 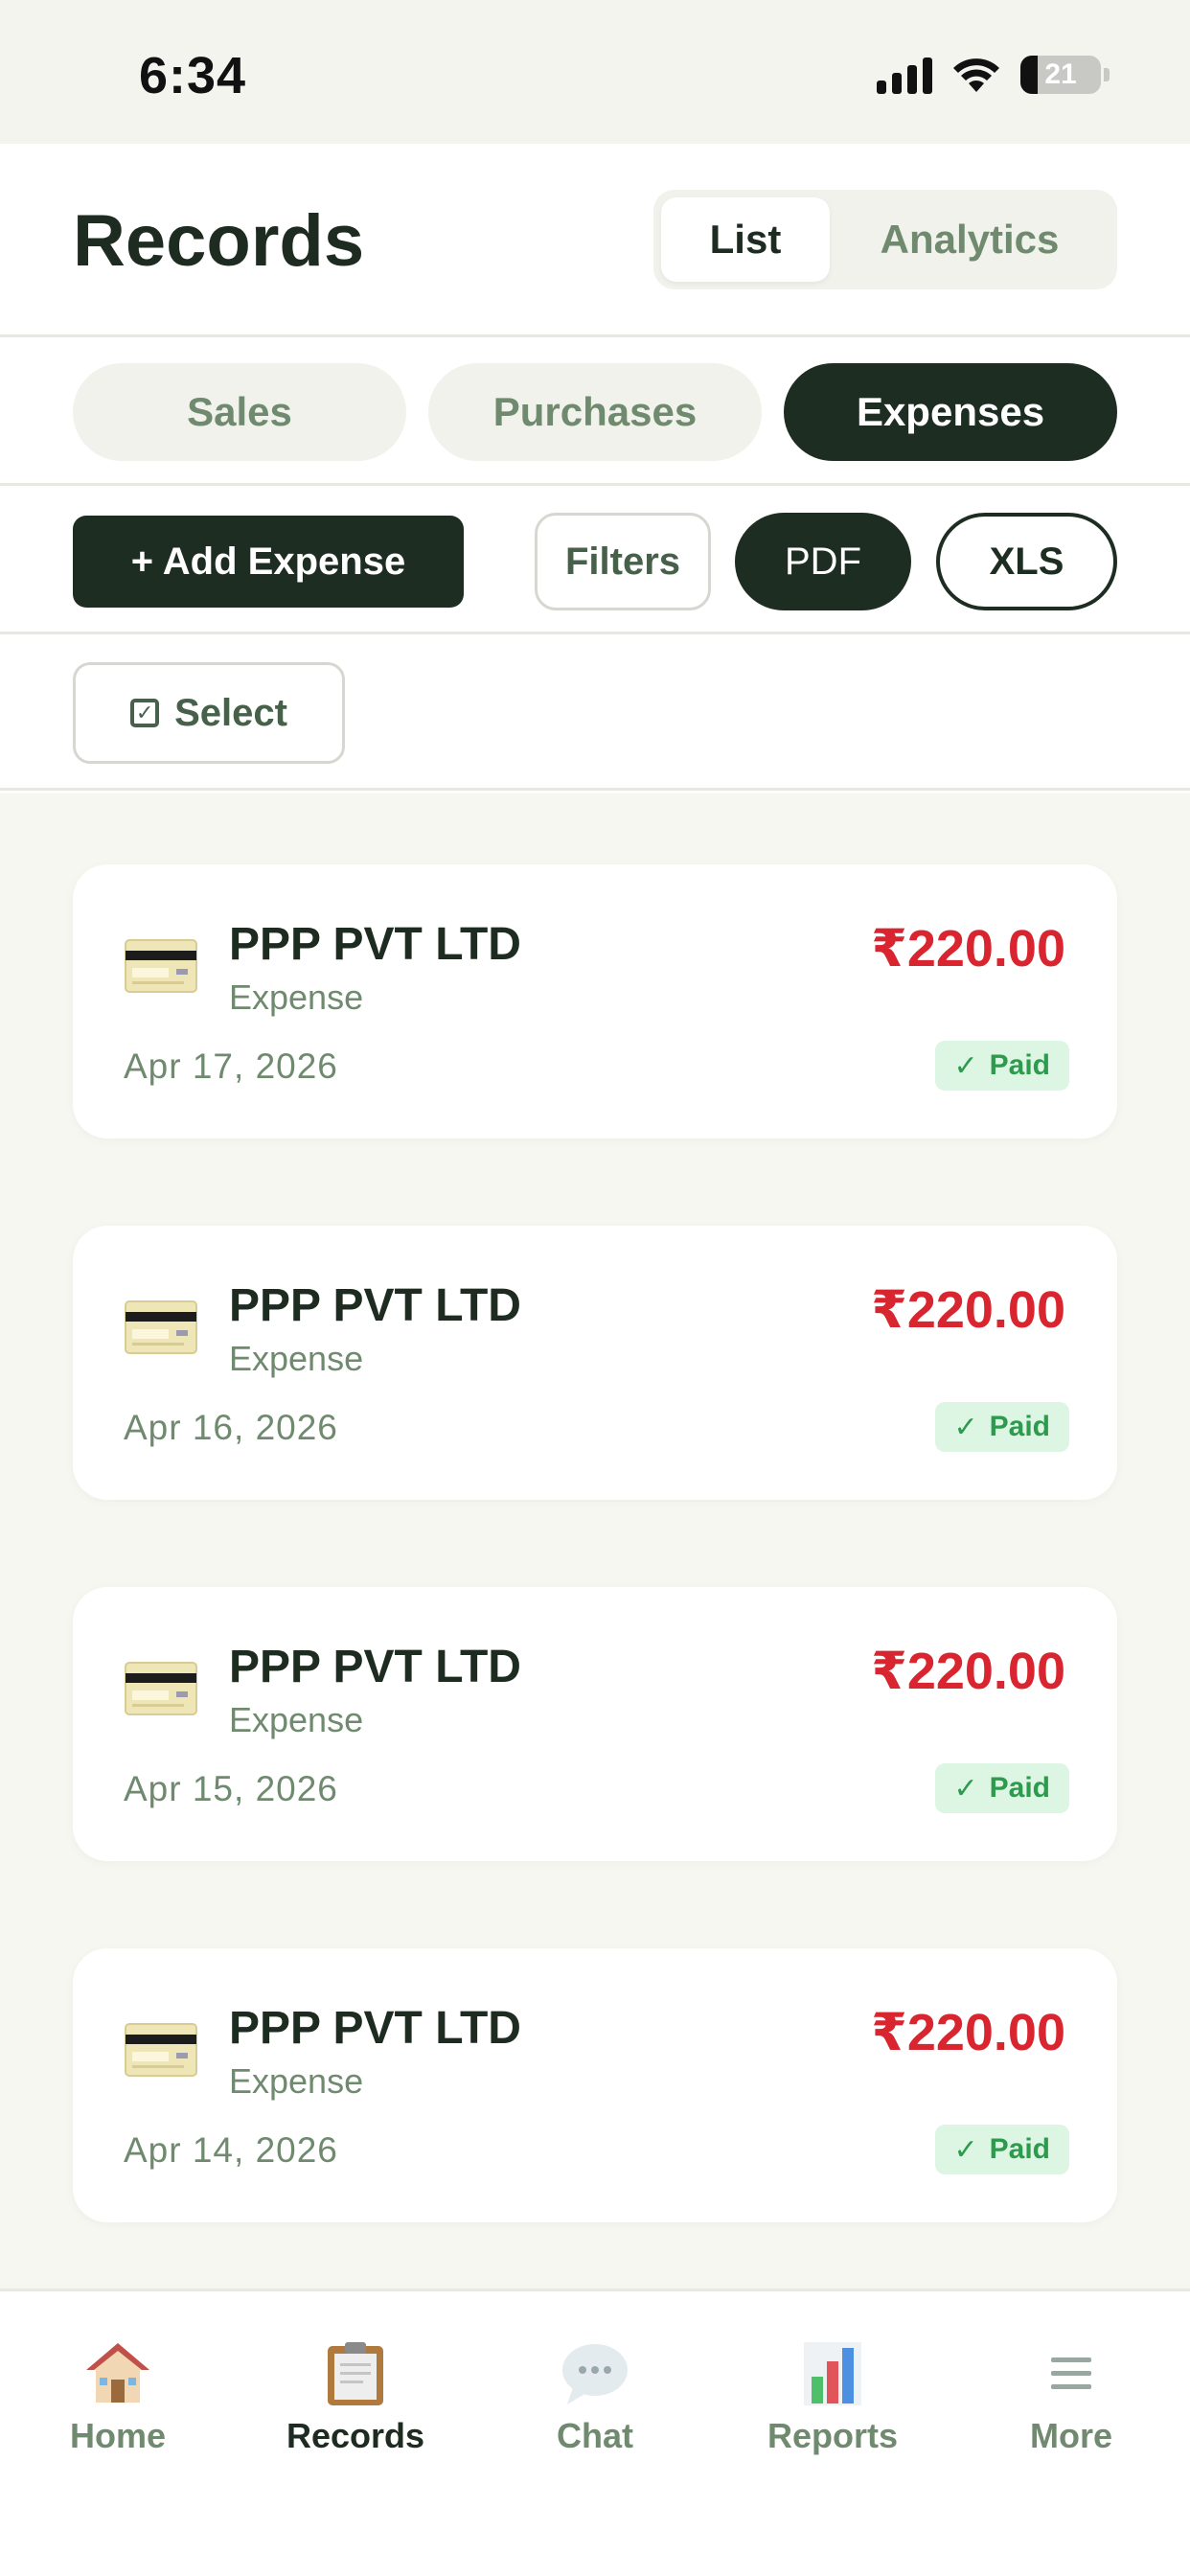 I want to click on view-toggle: List Analytics, so click(x=885, y=239).